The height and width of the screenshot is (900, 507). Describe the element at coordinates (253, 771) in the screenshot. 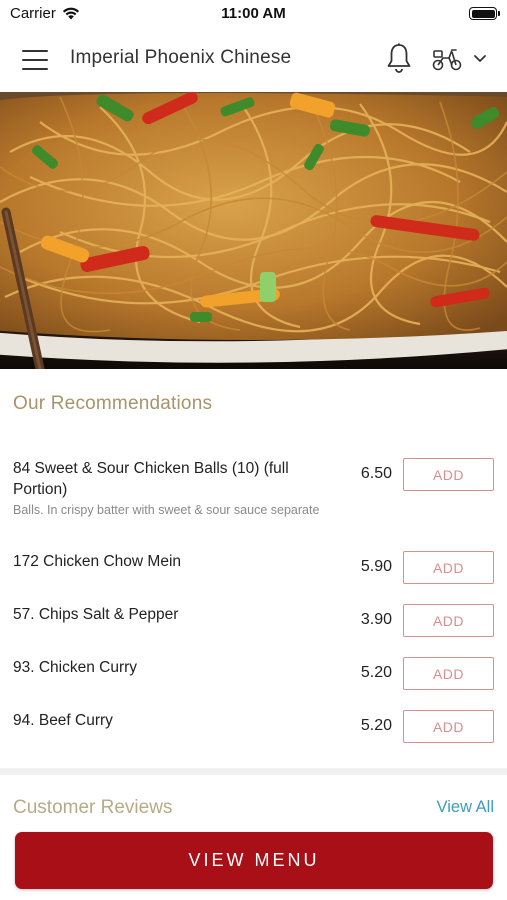

I see `section-divider` at that location.